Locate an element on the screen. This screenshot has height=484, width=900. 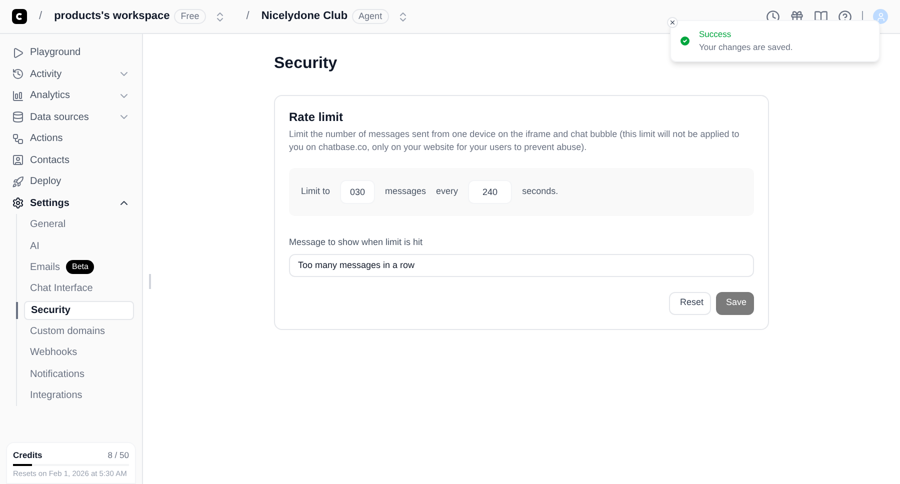
sidebar-item: Settings is located at coordinates (71, 203).